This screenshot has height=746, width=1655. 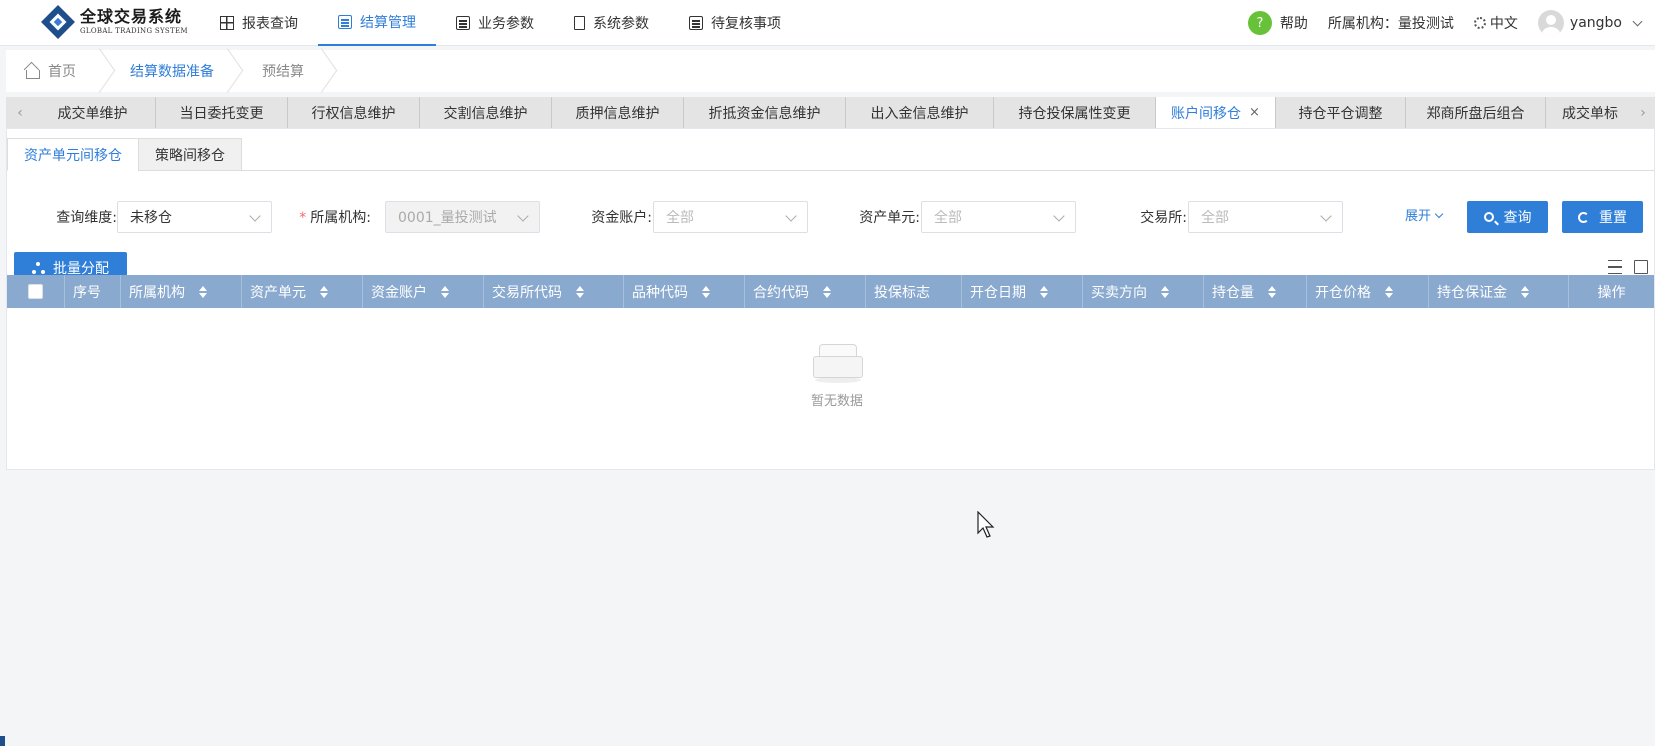 I want to click on logo-mark-icon, so click(x=58, y=22).